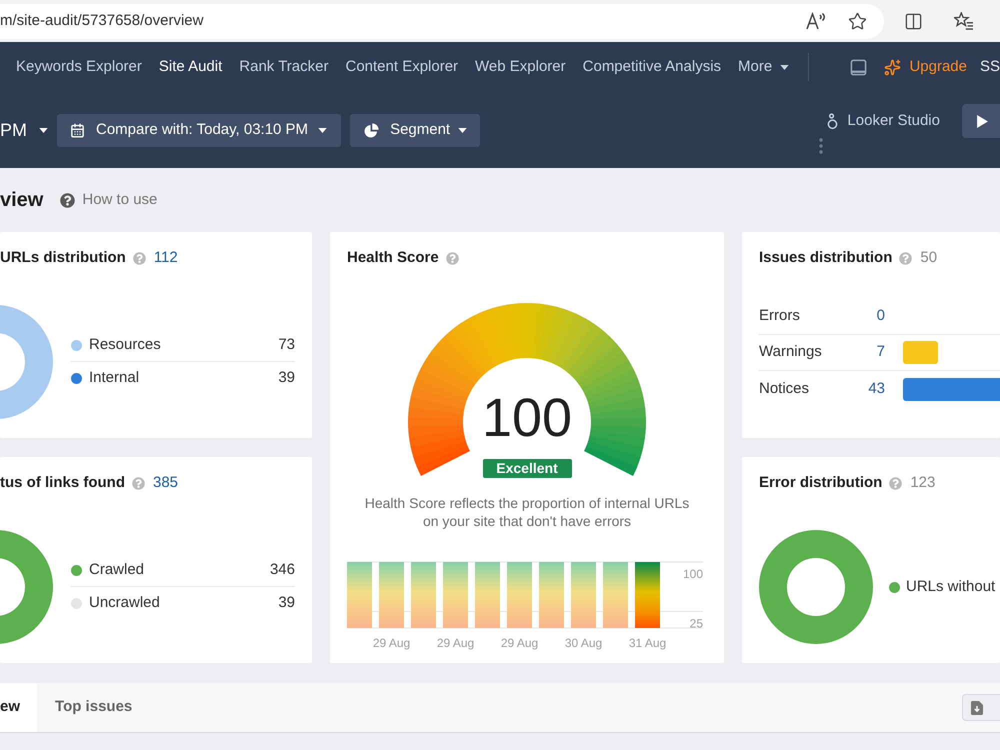 The image size is (1000, 750). I want to click on issue-count: 43, so click(872, 389).